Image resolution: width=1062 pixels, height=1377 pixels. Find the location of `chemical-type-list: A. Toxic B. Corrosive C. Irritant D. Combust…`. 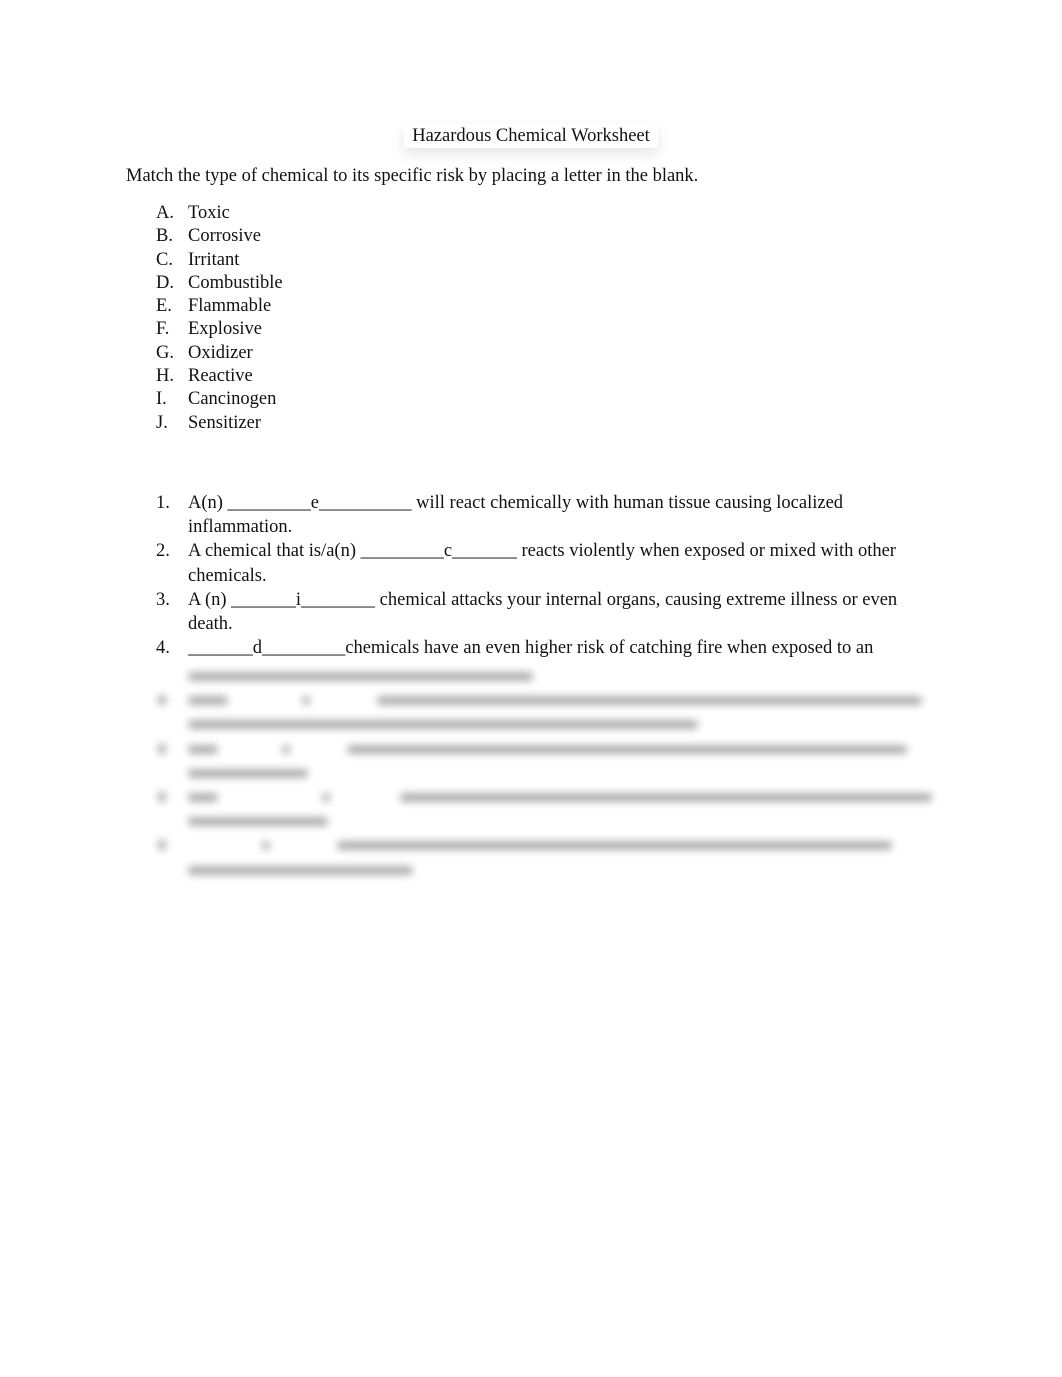

chemical-type-list: A. Toxic B. Corrosive C. Irritant D. Combust… is located at coordinates (219, 318).